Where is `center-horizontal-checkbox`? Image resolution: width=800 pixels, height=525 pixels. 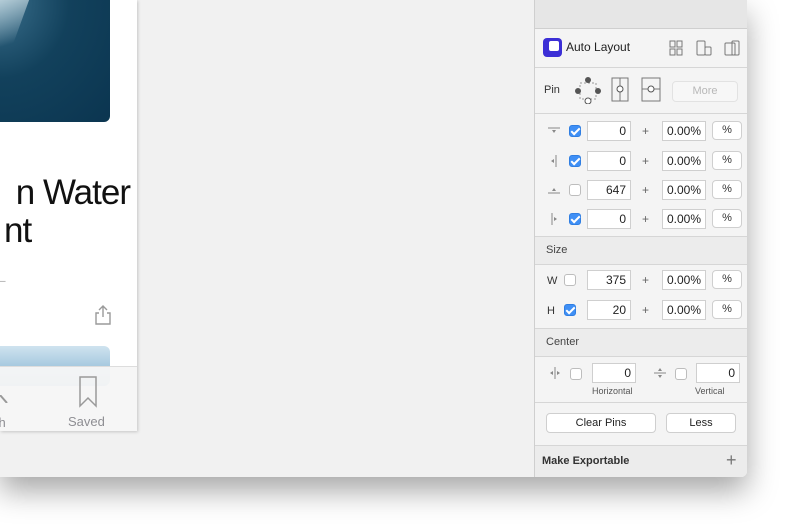 center-horizontal-checkbox is located at coordinates (576, 374).